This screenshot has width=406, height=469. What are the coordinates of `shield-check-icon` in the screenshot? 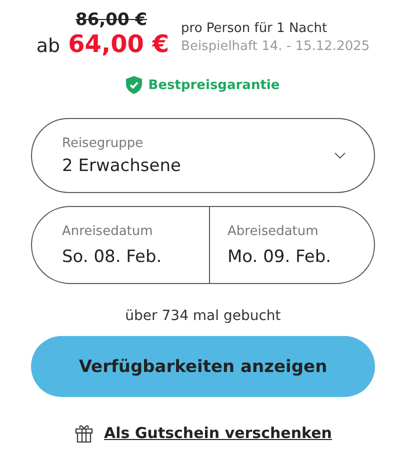 It's located at (134, 85).